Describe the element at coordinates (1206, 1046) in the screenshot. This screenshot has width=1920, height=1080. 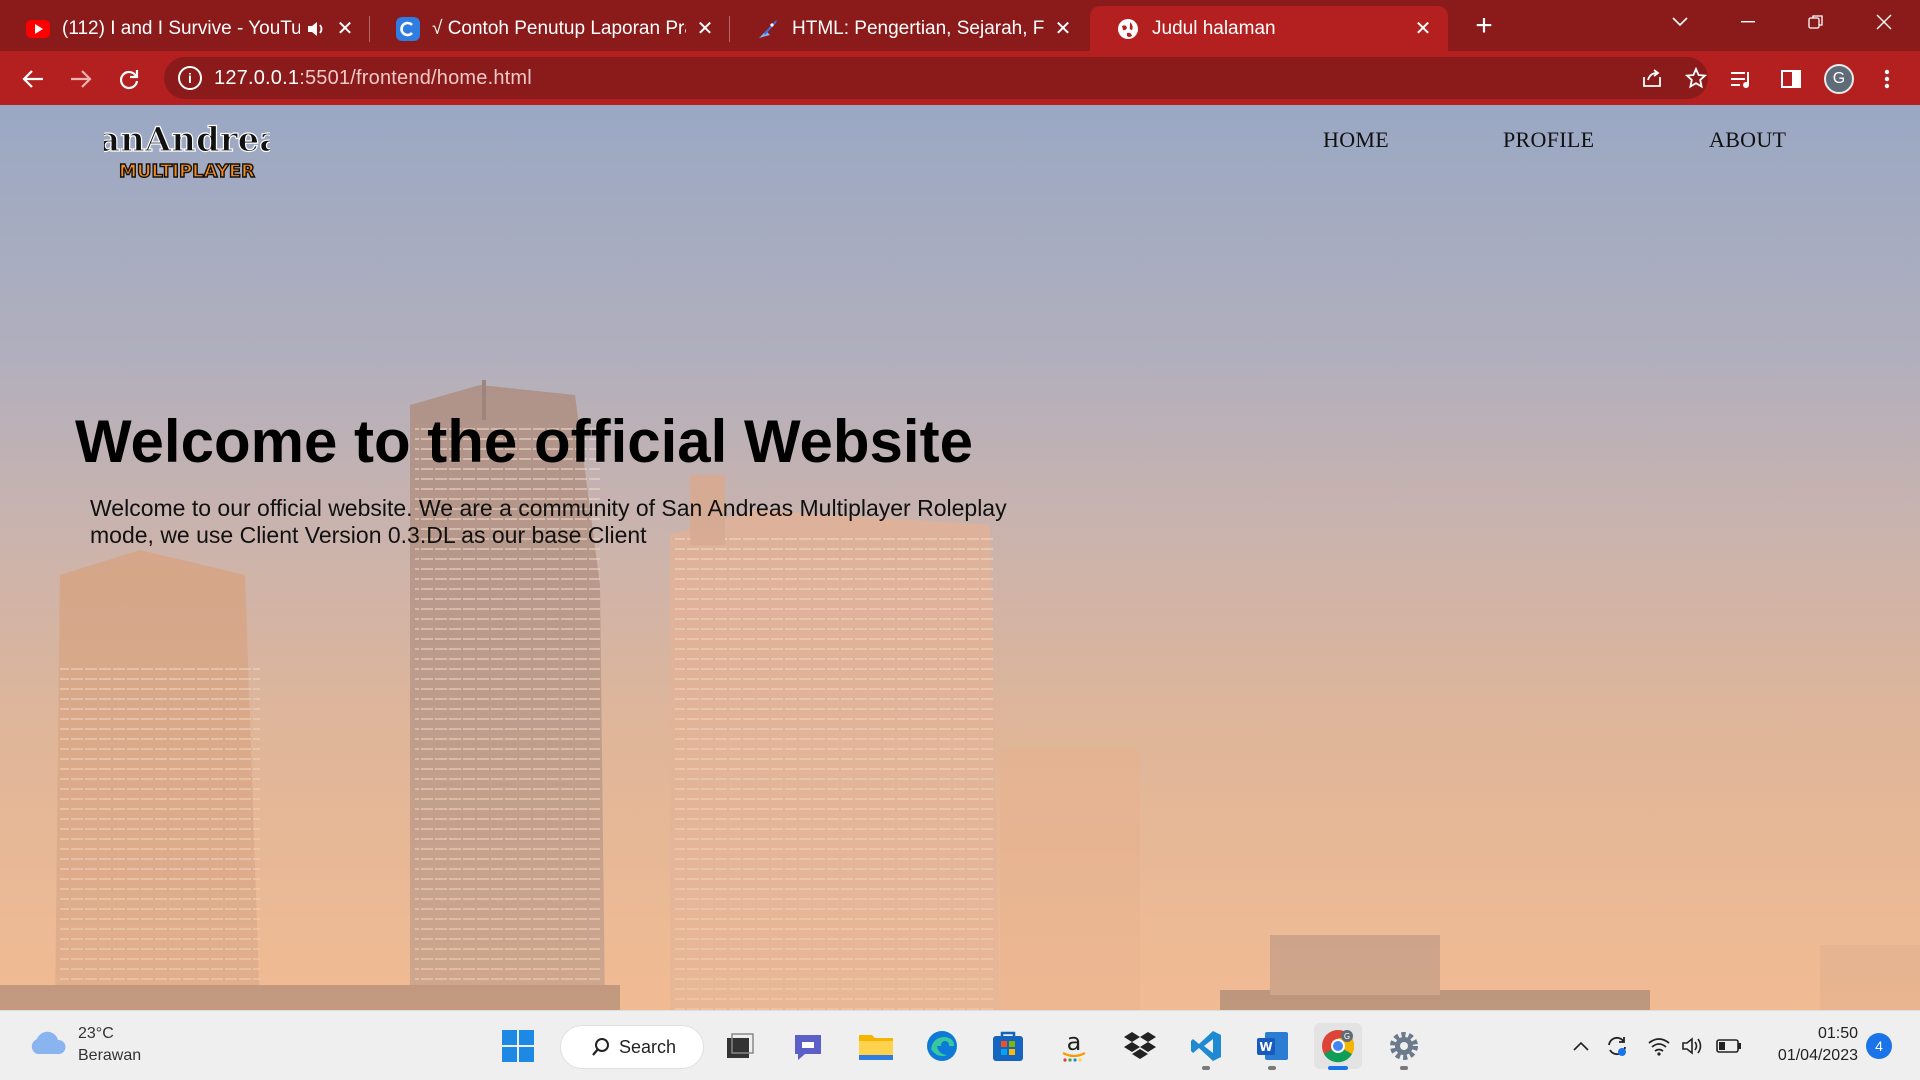
I see `vscode-icon` at that location.